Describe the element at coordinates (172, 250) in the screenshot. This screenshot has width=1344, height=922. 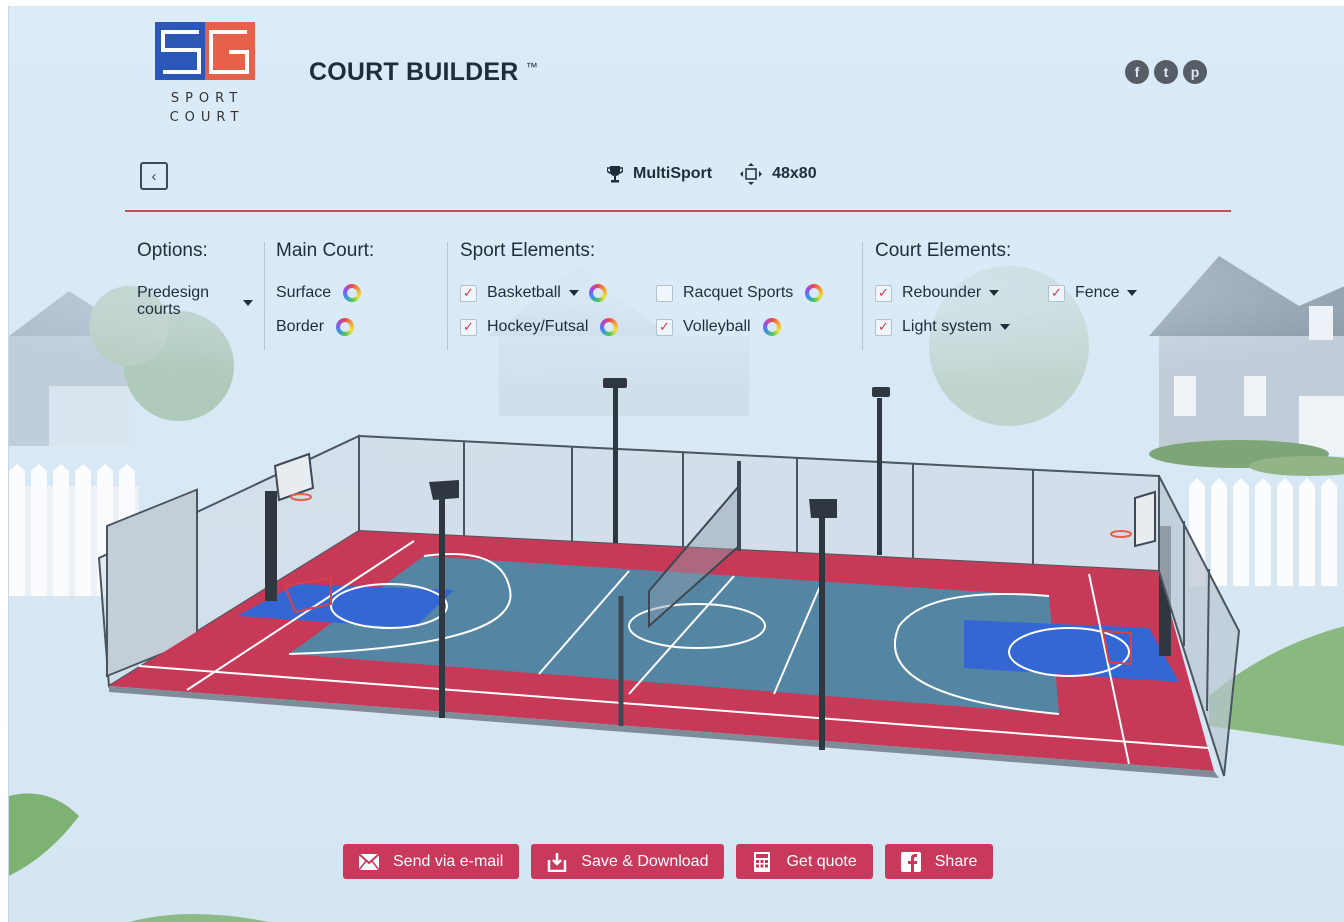
I see `options-title: Options:` at that location.